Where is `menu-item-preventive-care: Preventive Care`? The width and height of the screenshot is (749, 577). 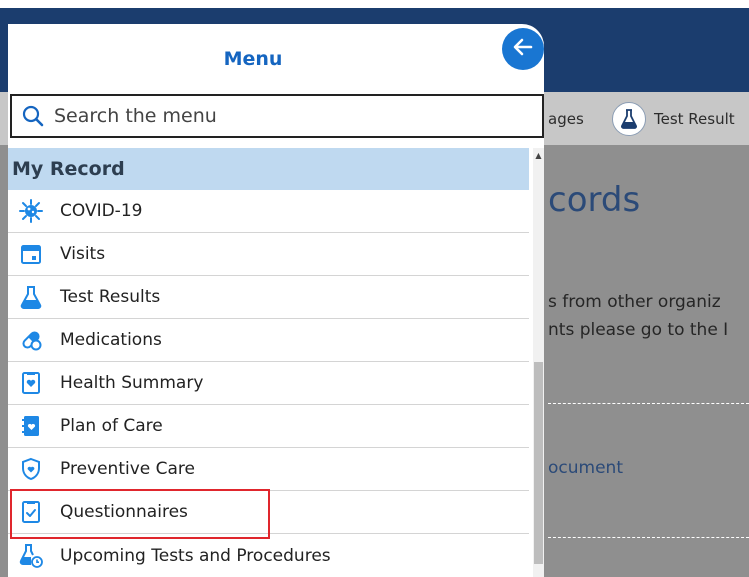 menu-item-preventive-care: Preventive Care is located at coordinates (268, 469).